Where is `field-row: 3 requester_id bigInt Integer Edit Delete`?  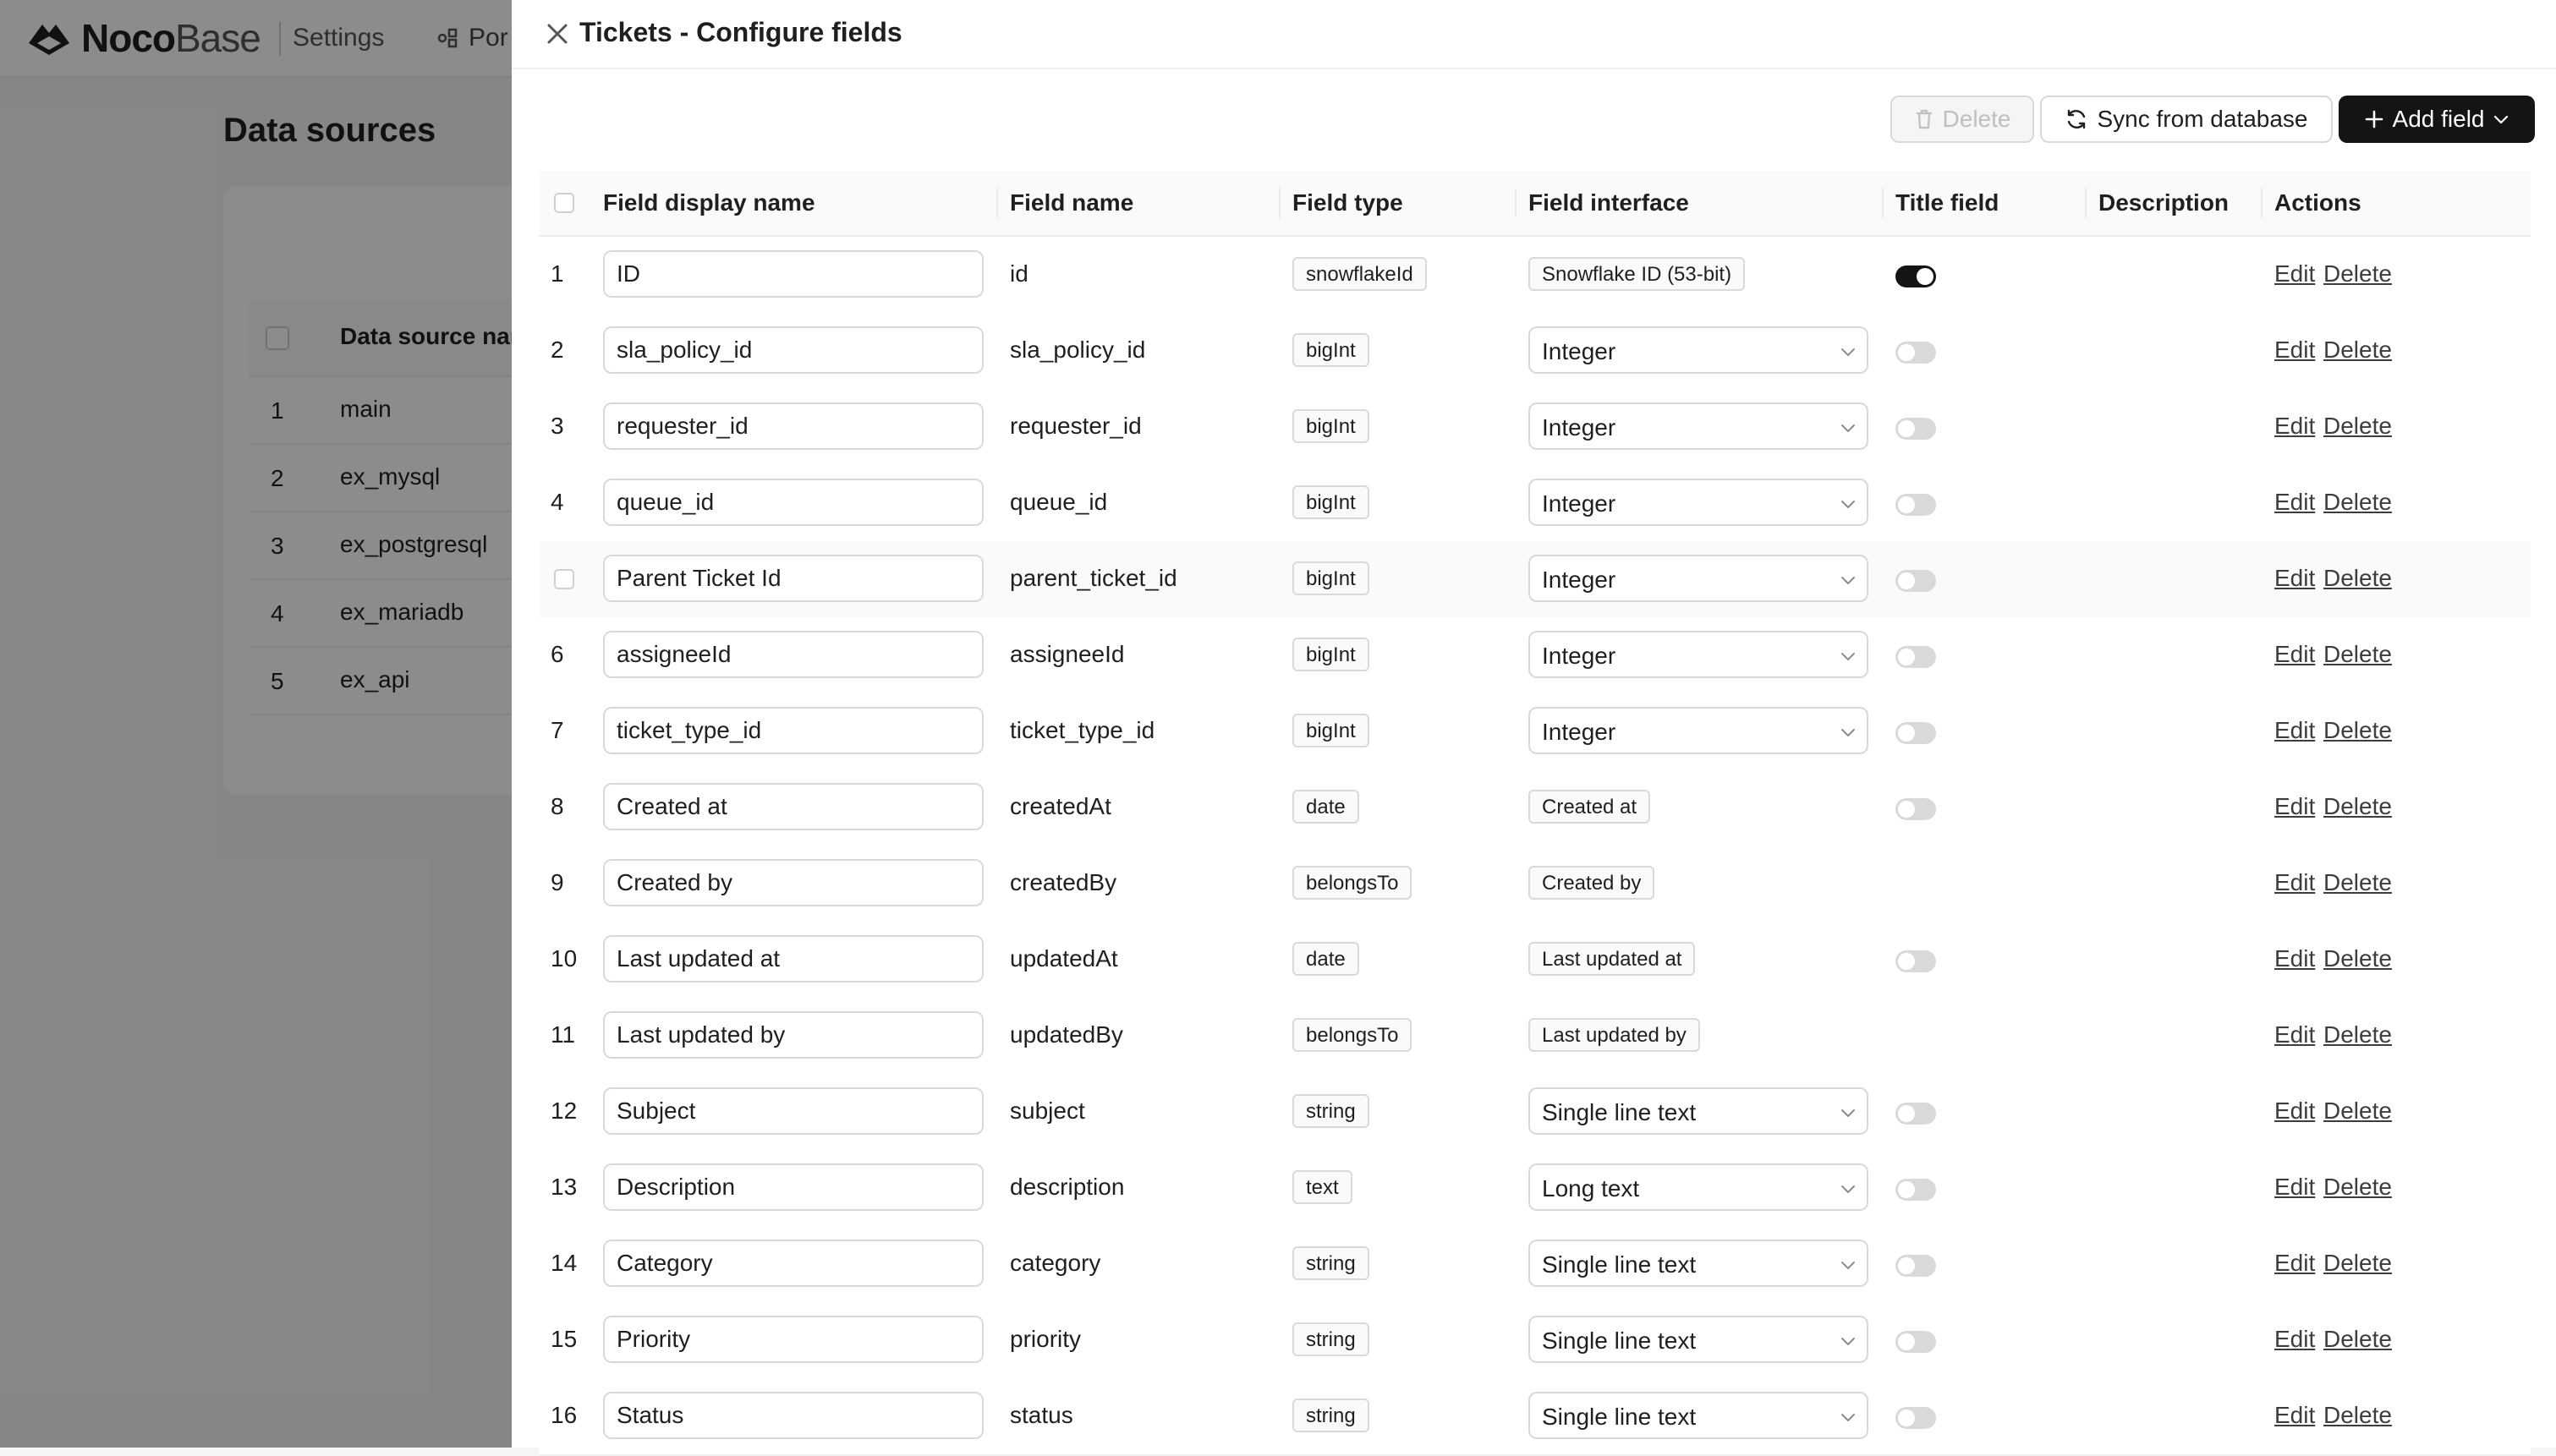 field-row: 3 requester_id bigInt Integer Edit Delete is located at coordinates (1535, 428).